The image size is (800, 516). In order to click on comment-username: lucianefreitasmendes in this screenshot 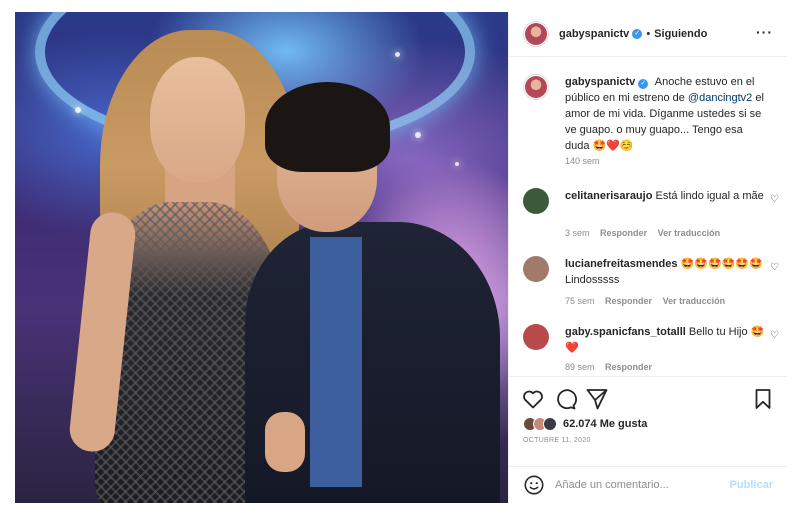, I will do `click(621, 264)`.